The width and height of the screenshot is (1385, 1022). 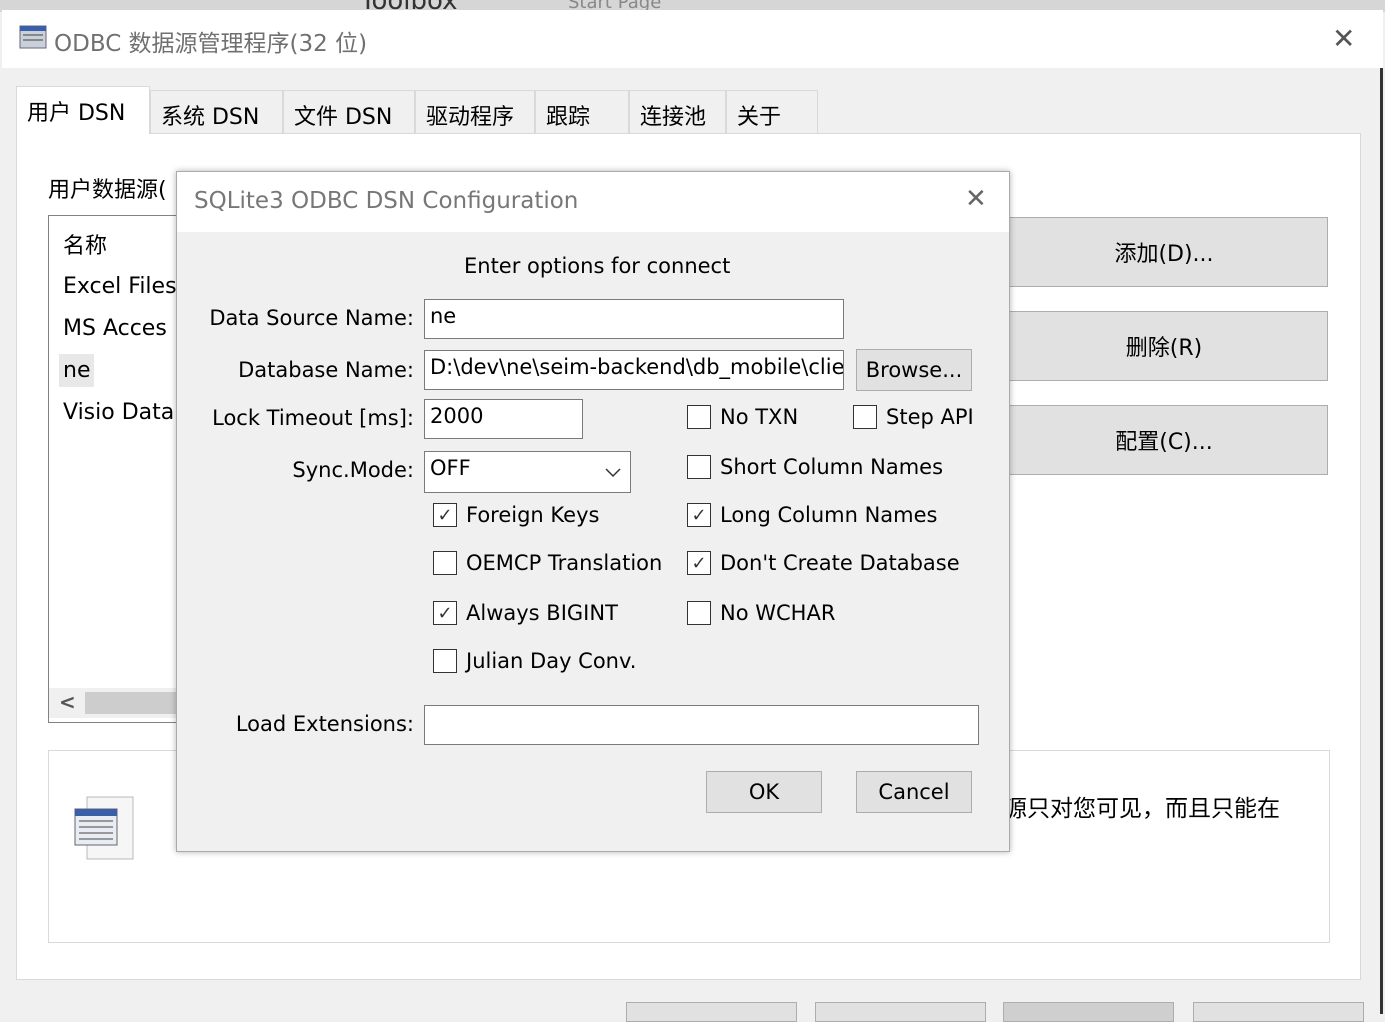 What do you see at coordinates (118, 412) in the screenshot?
I see `list-item: Visio Data` at bounding box center [118, 412].